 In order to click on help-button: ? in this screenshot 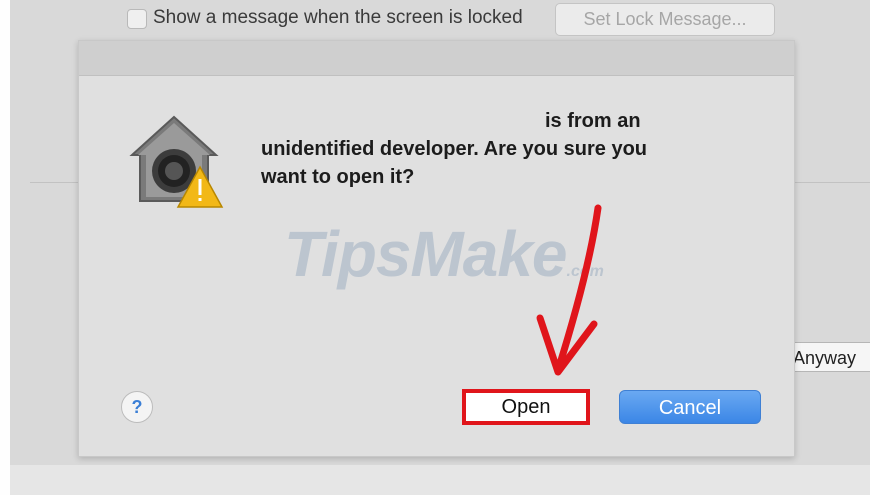, I will do `click(137, 407)`.